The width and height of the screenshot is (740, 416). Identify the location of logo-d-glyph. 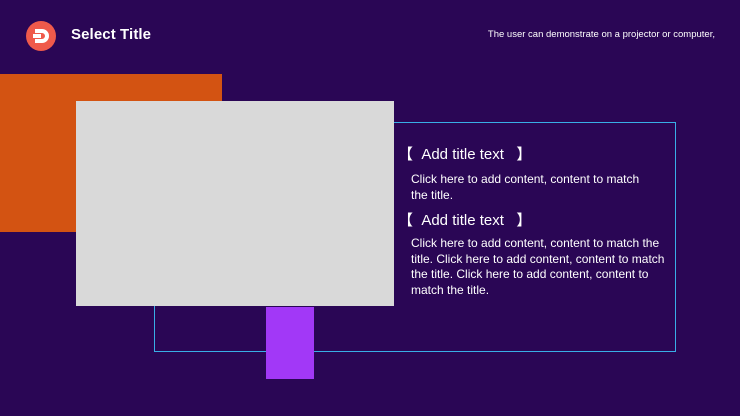
(41, 36).